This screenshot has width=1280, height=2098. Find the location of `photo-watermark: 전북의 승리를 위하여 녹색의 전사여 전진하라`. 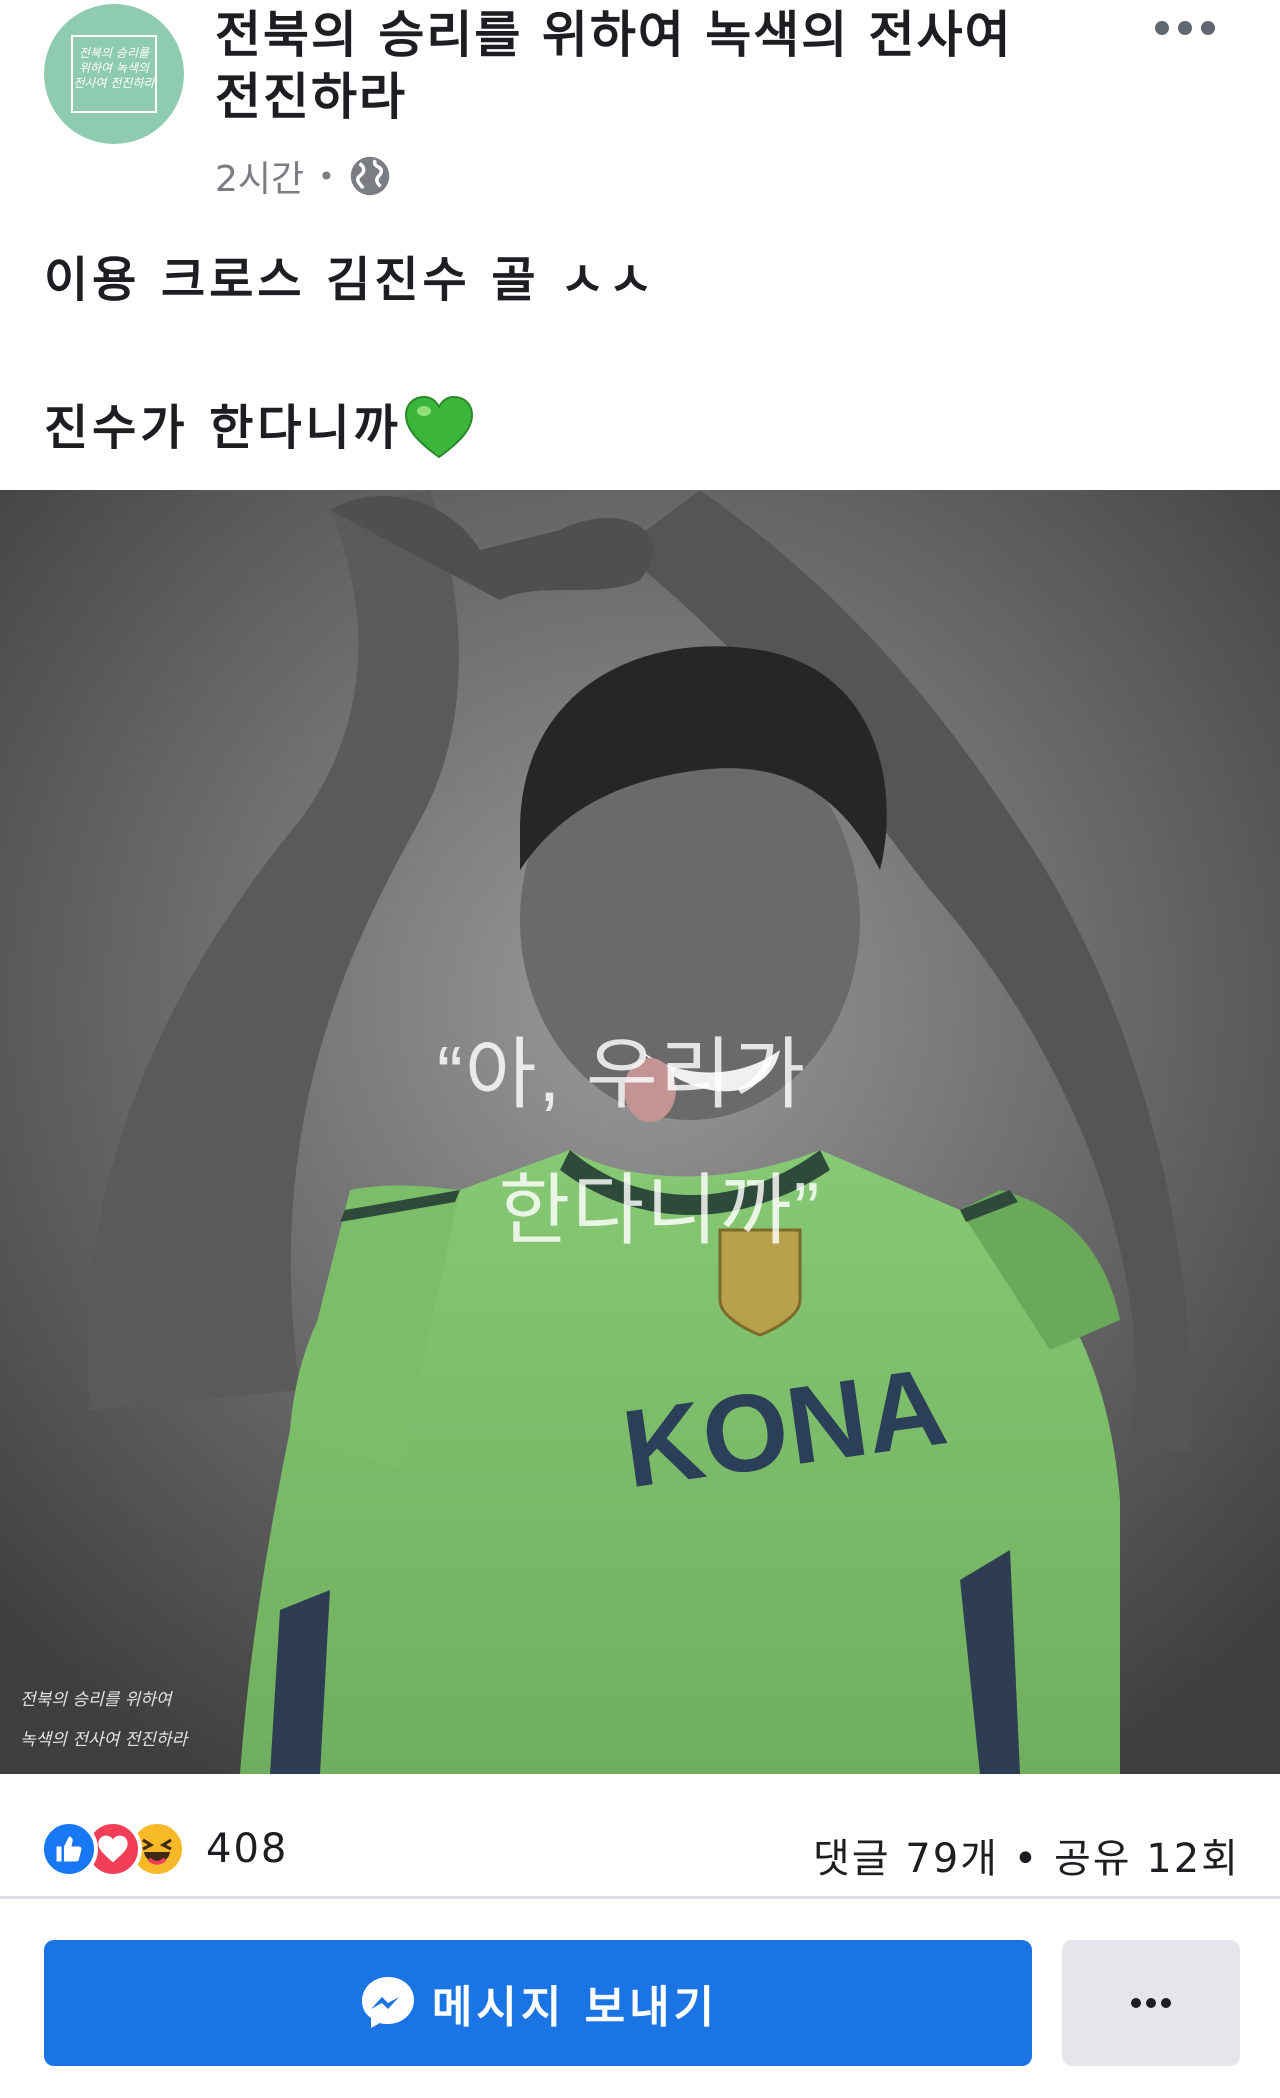

photo-watermark: 전북의 승리를 위하여 녹색의 전사여 전진하라 is located at coordinates (103, 1720).